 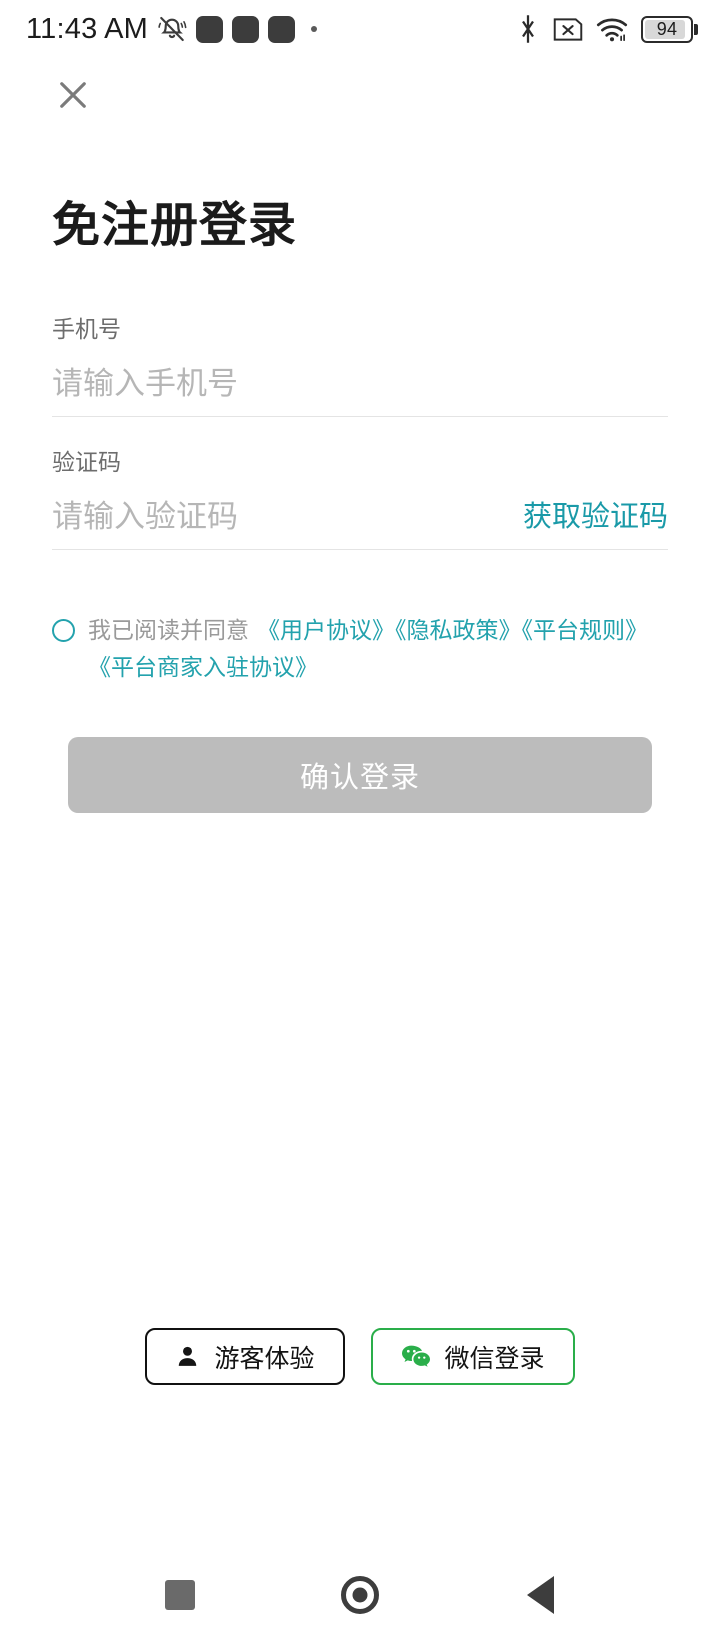 I want to click on top-bar, so click(x=360, y=95).